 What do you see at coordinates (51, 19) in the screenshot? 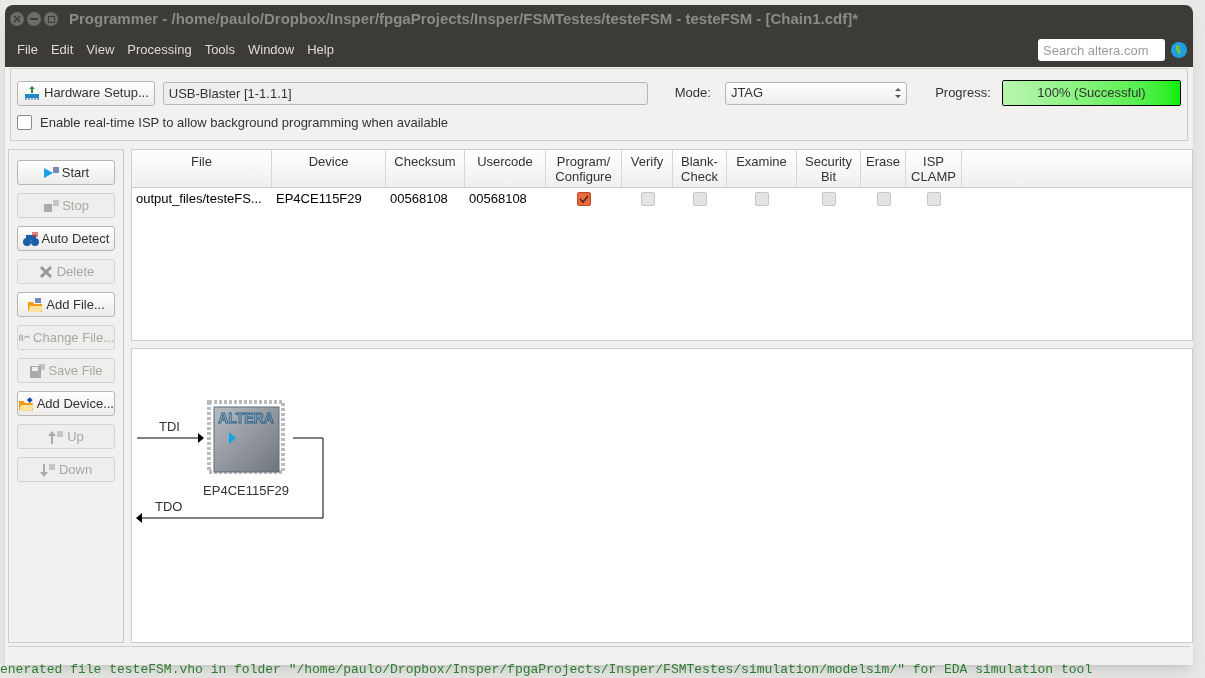
I see `maximize-button` at bounding box center [51, 19].